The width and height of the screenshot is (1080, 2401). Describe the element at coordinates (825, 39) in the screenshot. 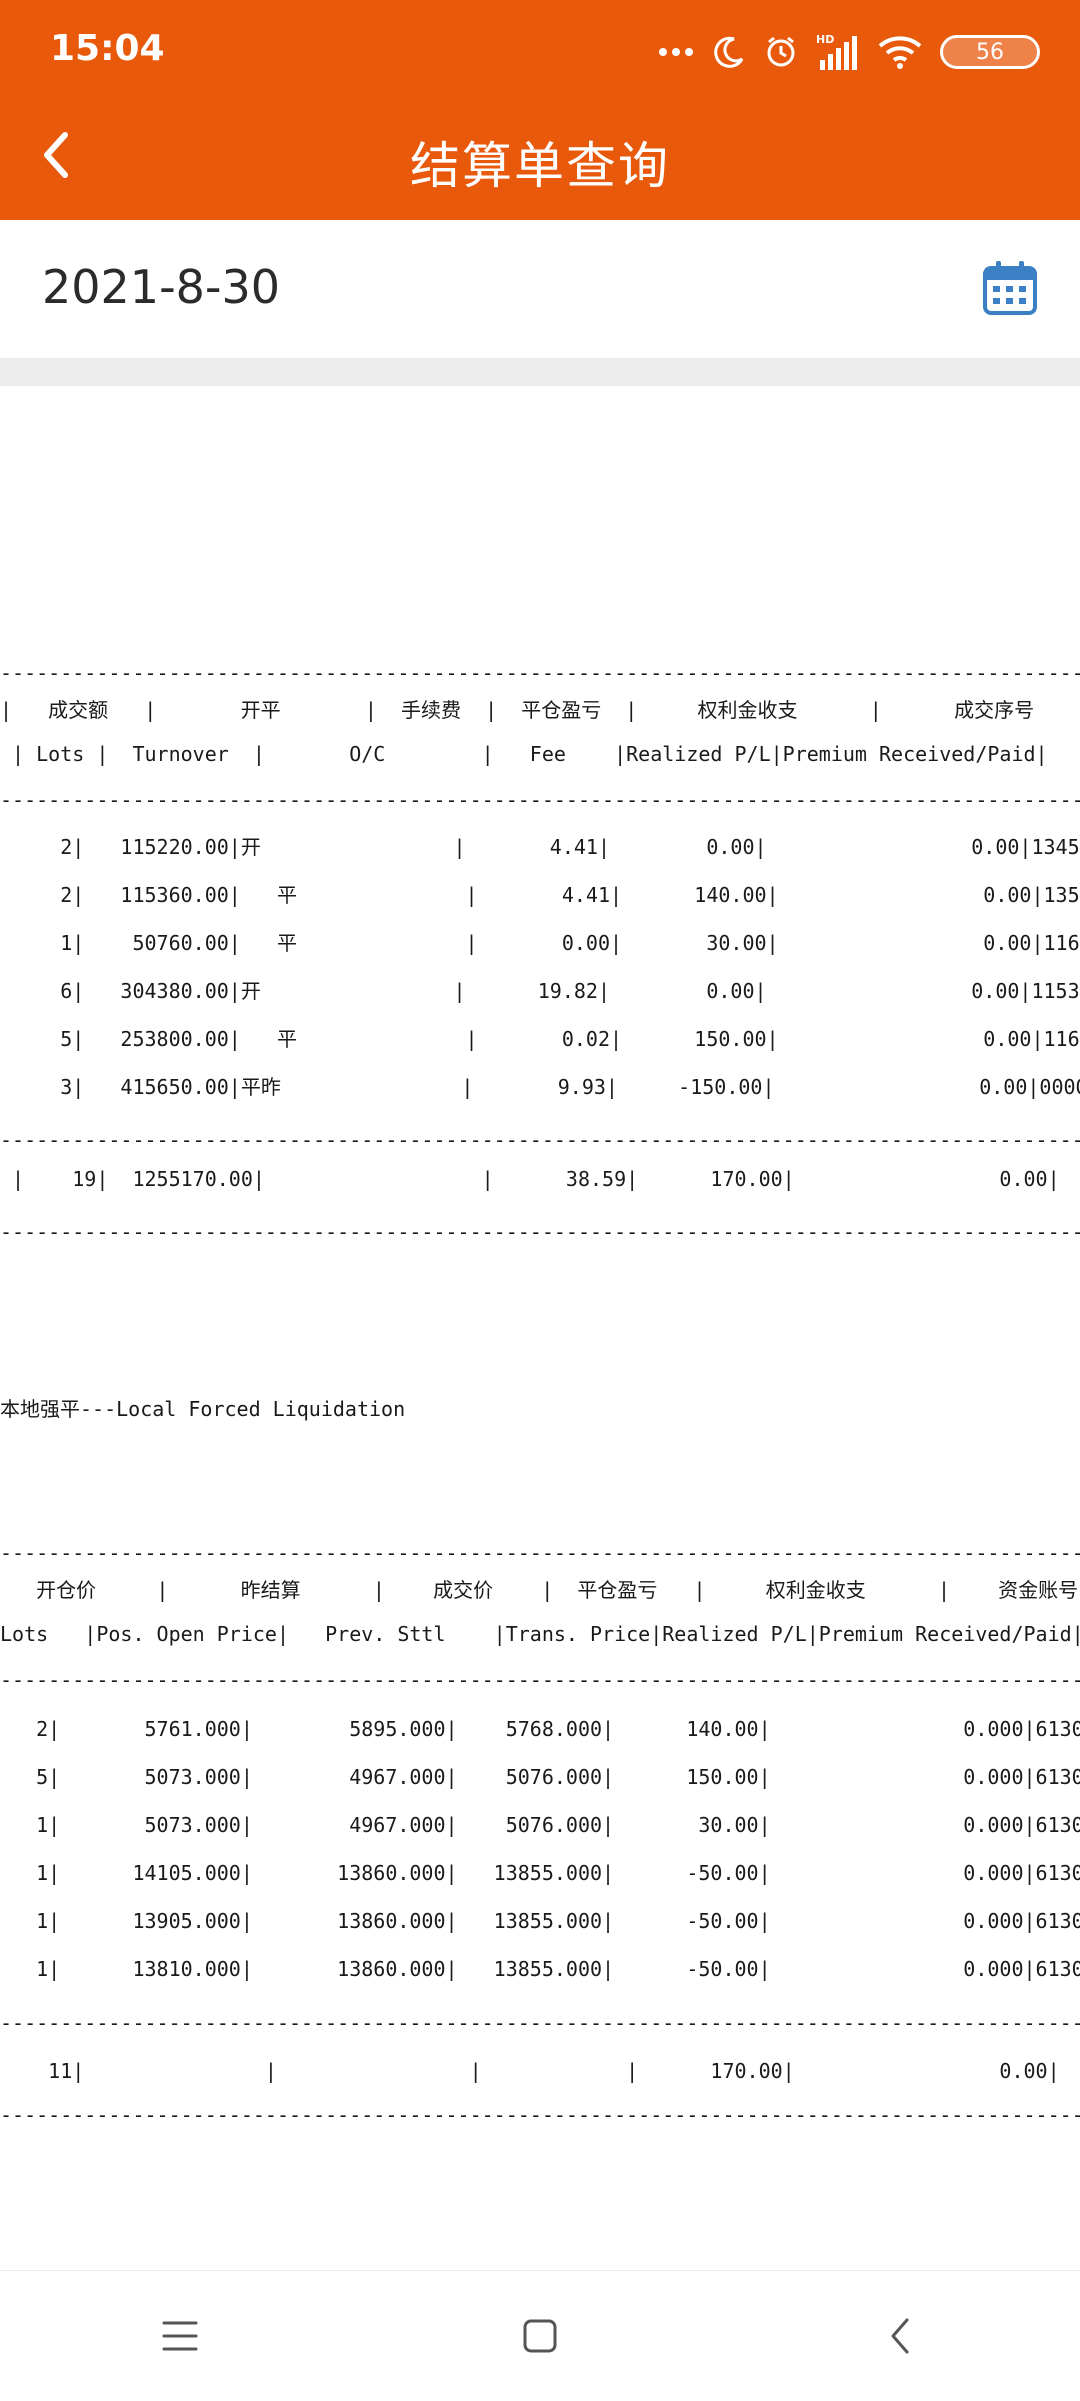

I see `svg-text: HD` at that location.